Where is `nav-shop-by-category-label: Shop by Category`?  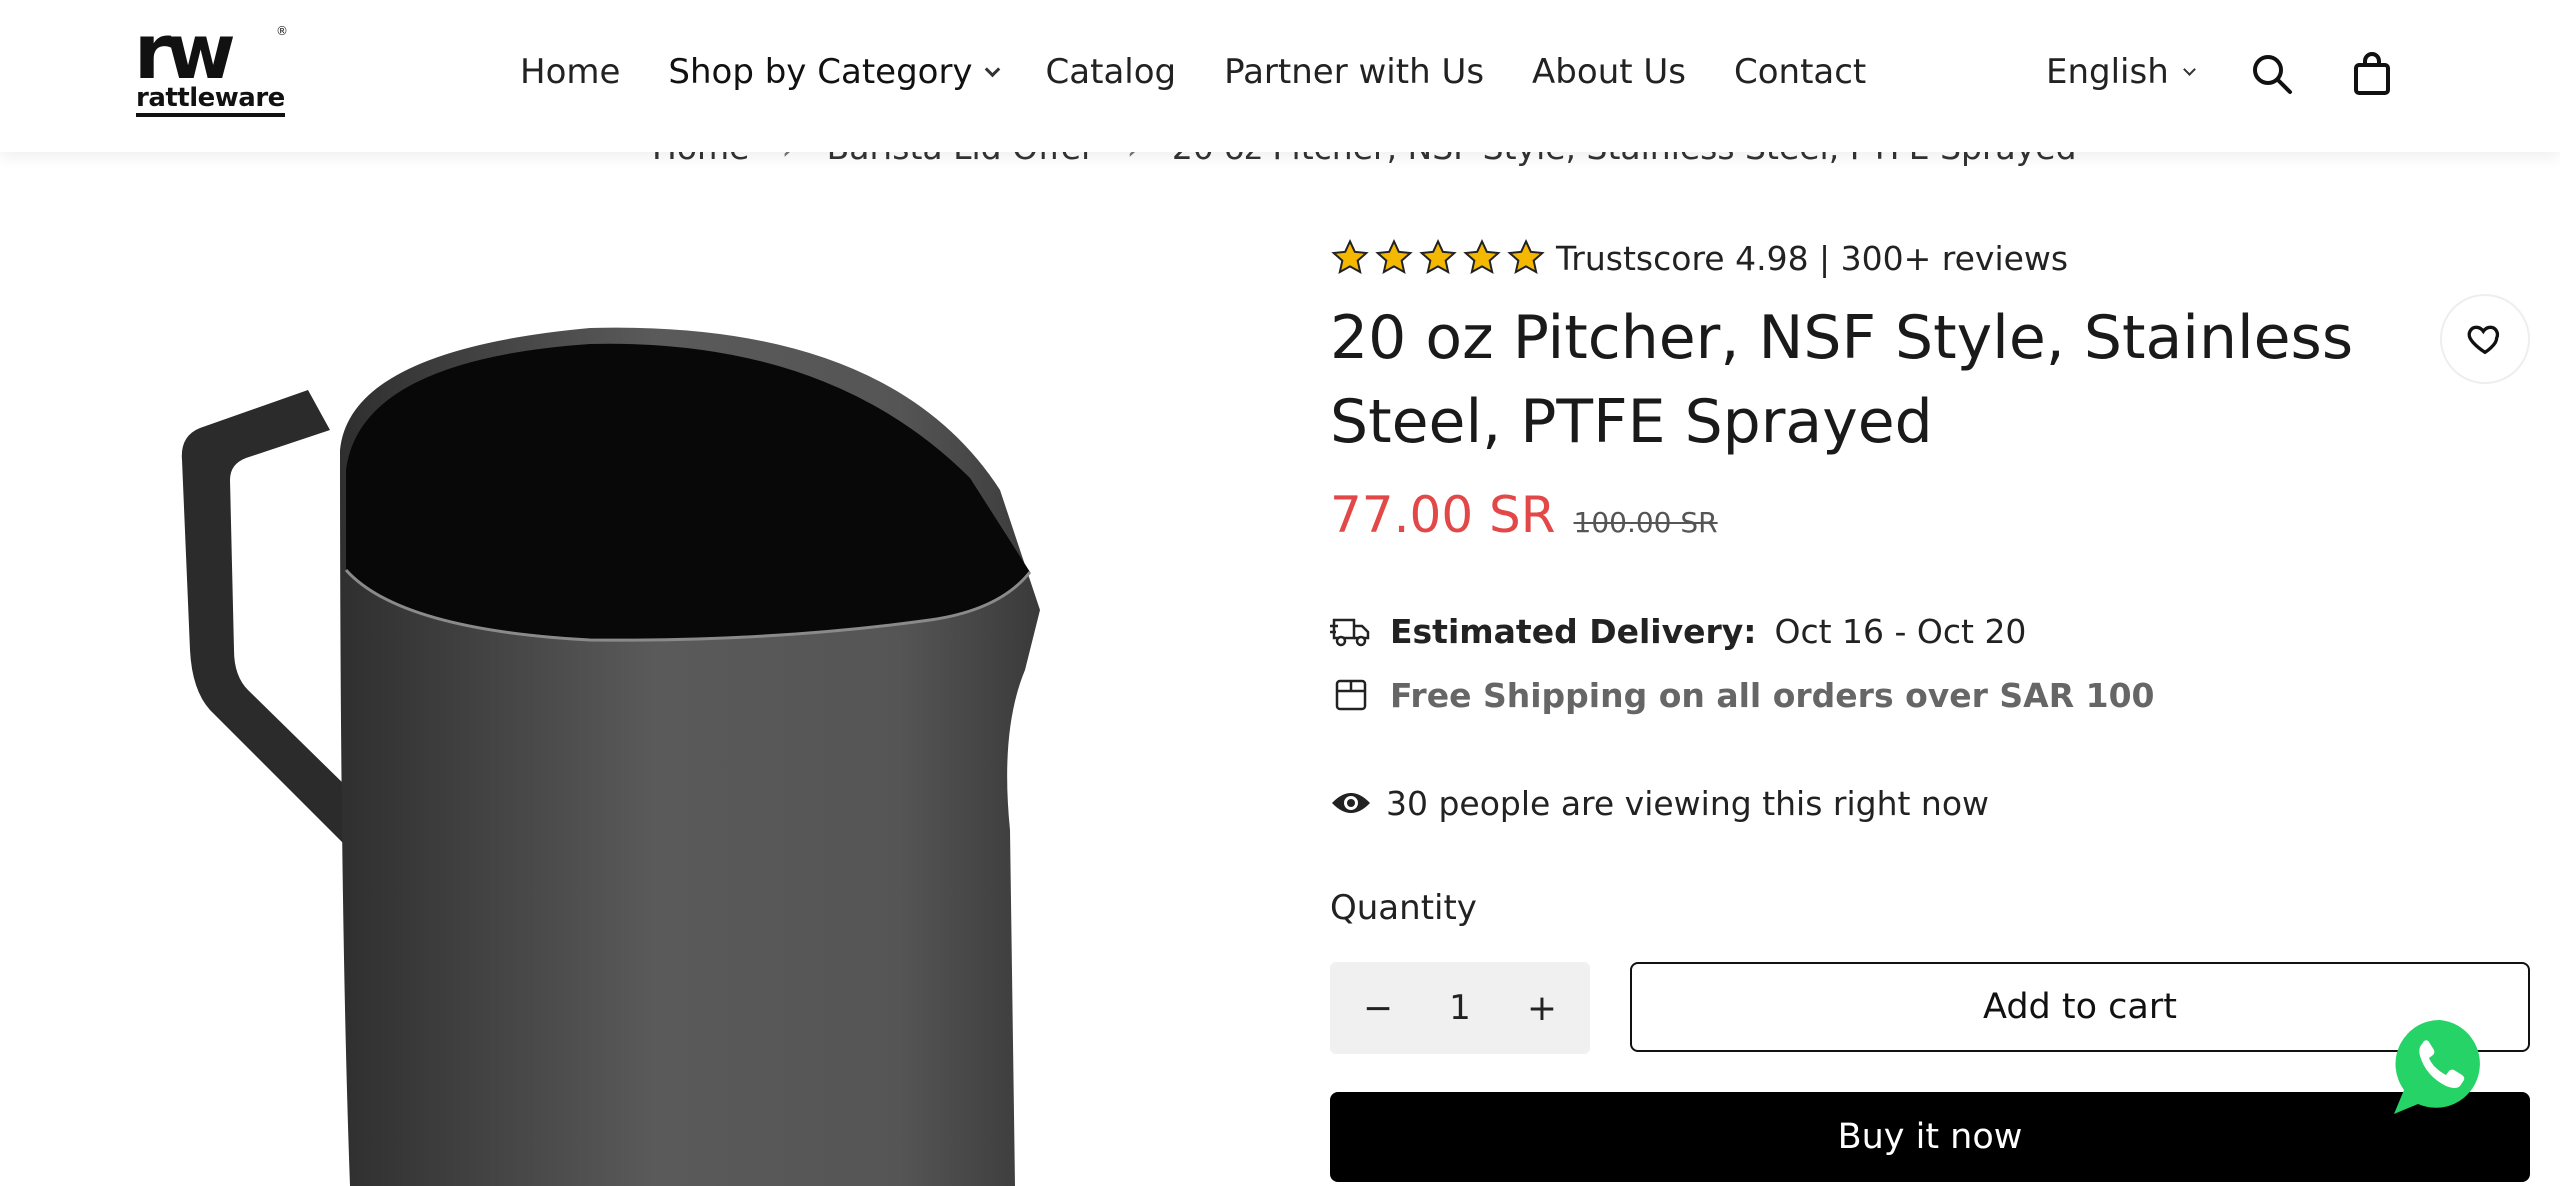 nav-shop-by-category-label: Shop by Category is located at coordinates (820, 72).